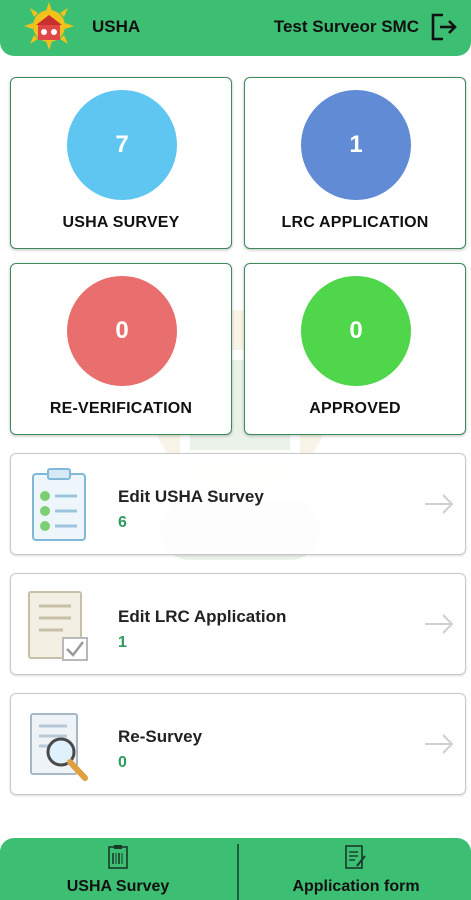 The width and height of the screenshot is (471, 900). What do you see at coordinates (122, 522) in the screenshot?
I see `action-count: 6` at bounding box center [122, 522].